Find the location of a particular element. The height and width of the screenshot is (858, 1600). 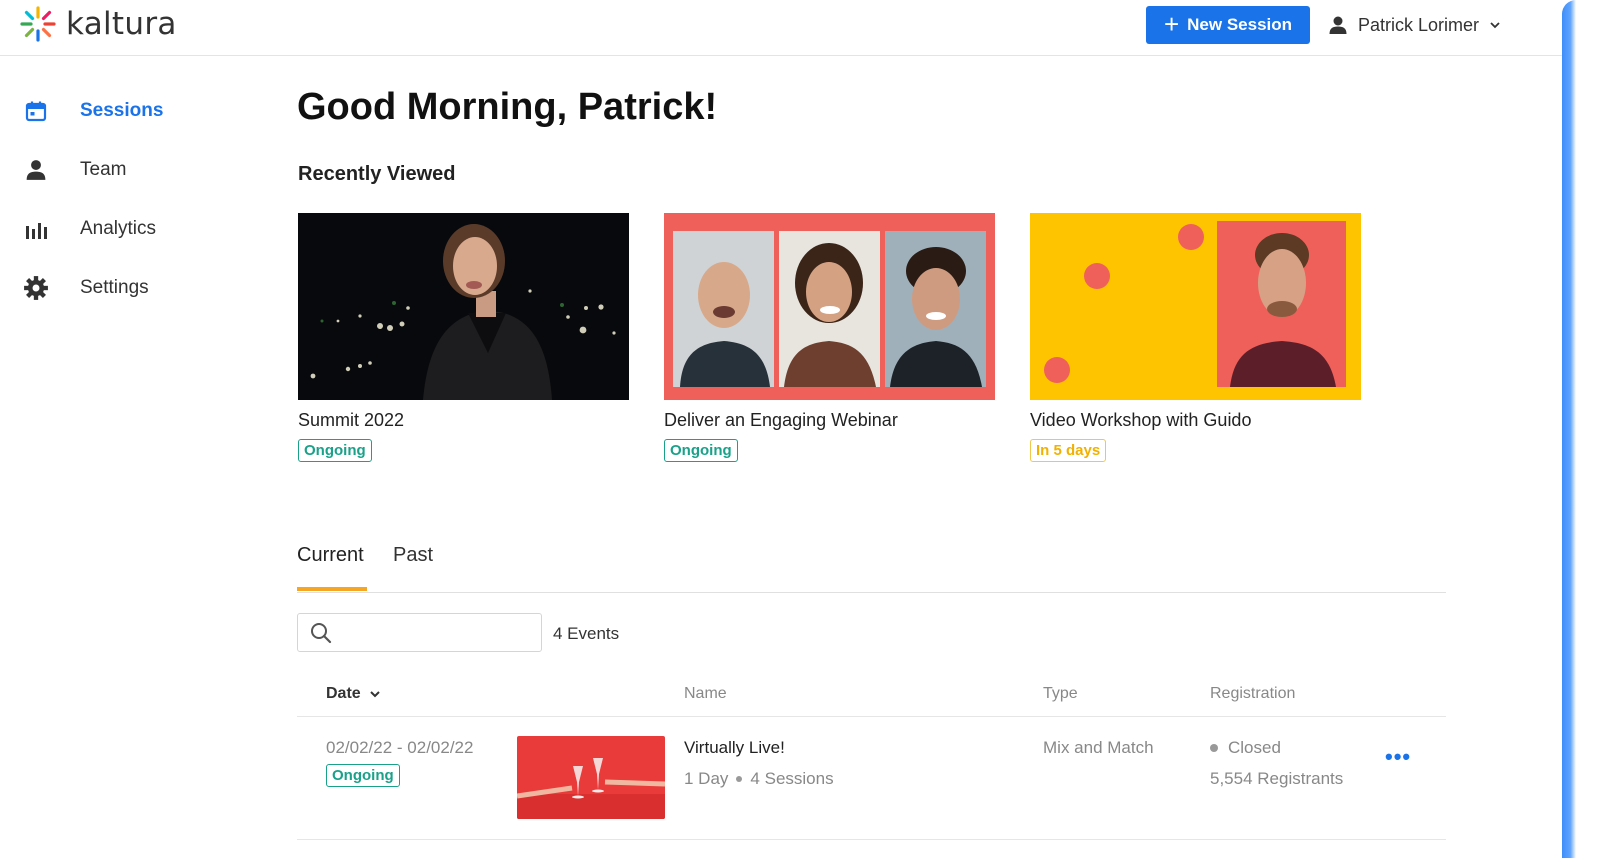

date-column-header: Date is located at coordinates (353, 694).